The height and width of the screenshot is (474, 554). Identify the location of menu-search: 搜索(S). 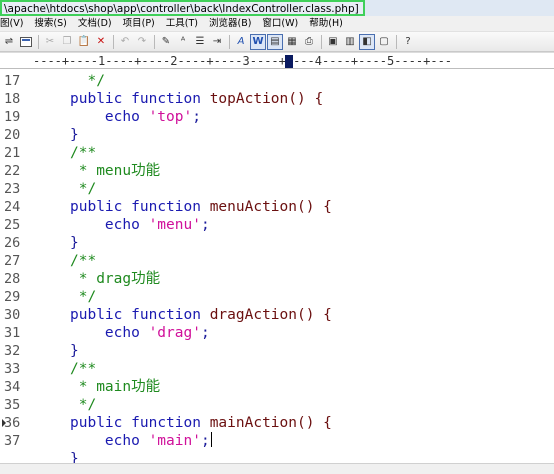
(52, 24).